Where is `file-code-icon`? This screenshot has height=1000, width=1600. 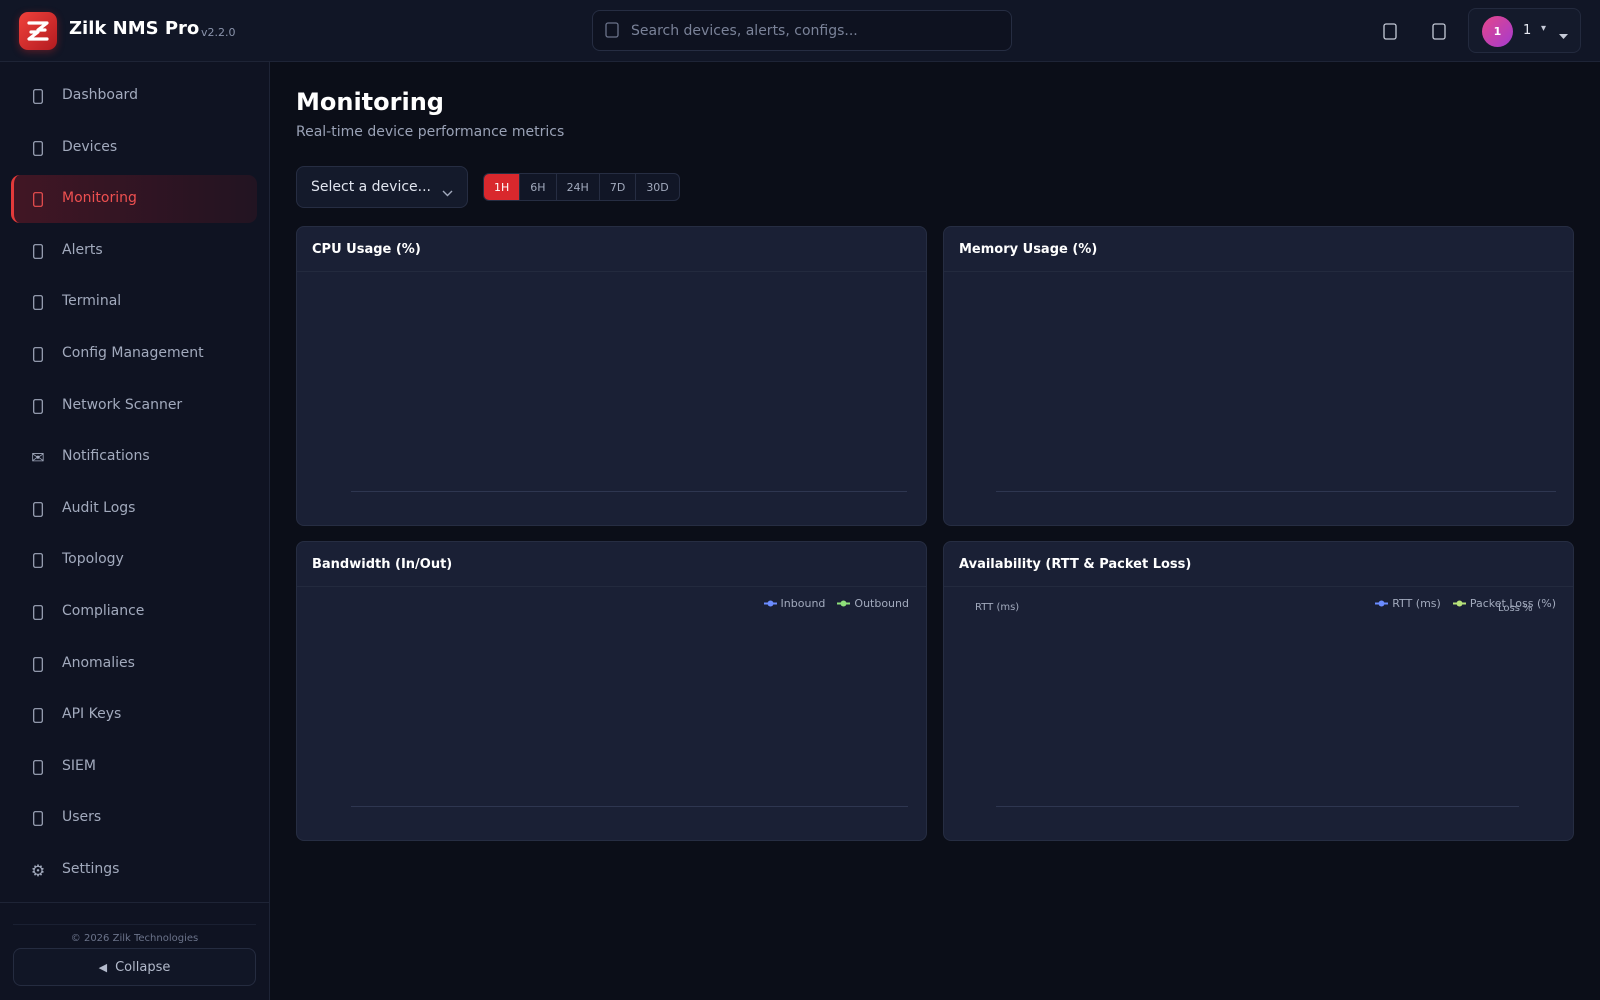 file-code-icon is located at coordinates (38, 354).